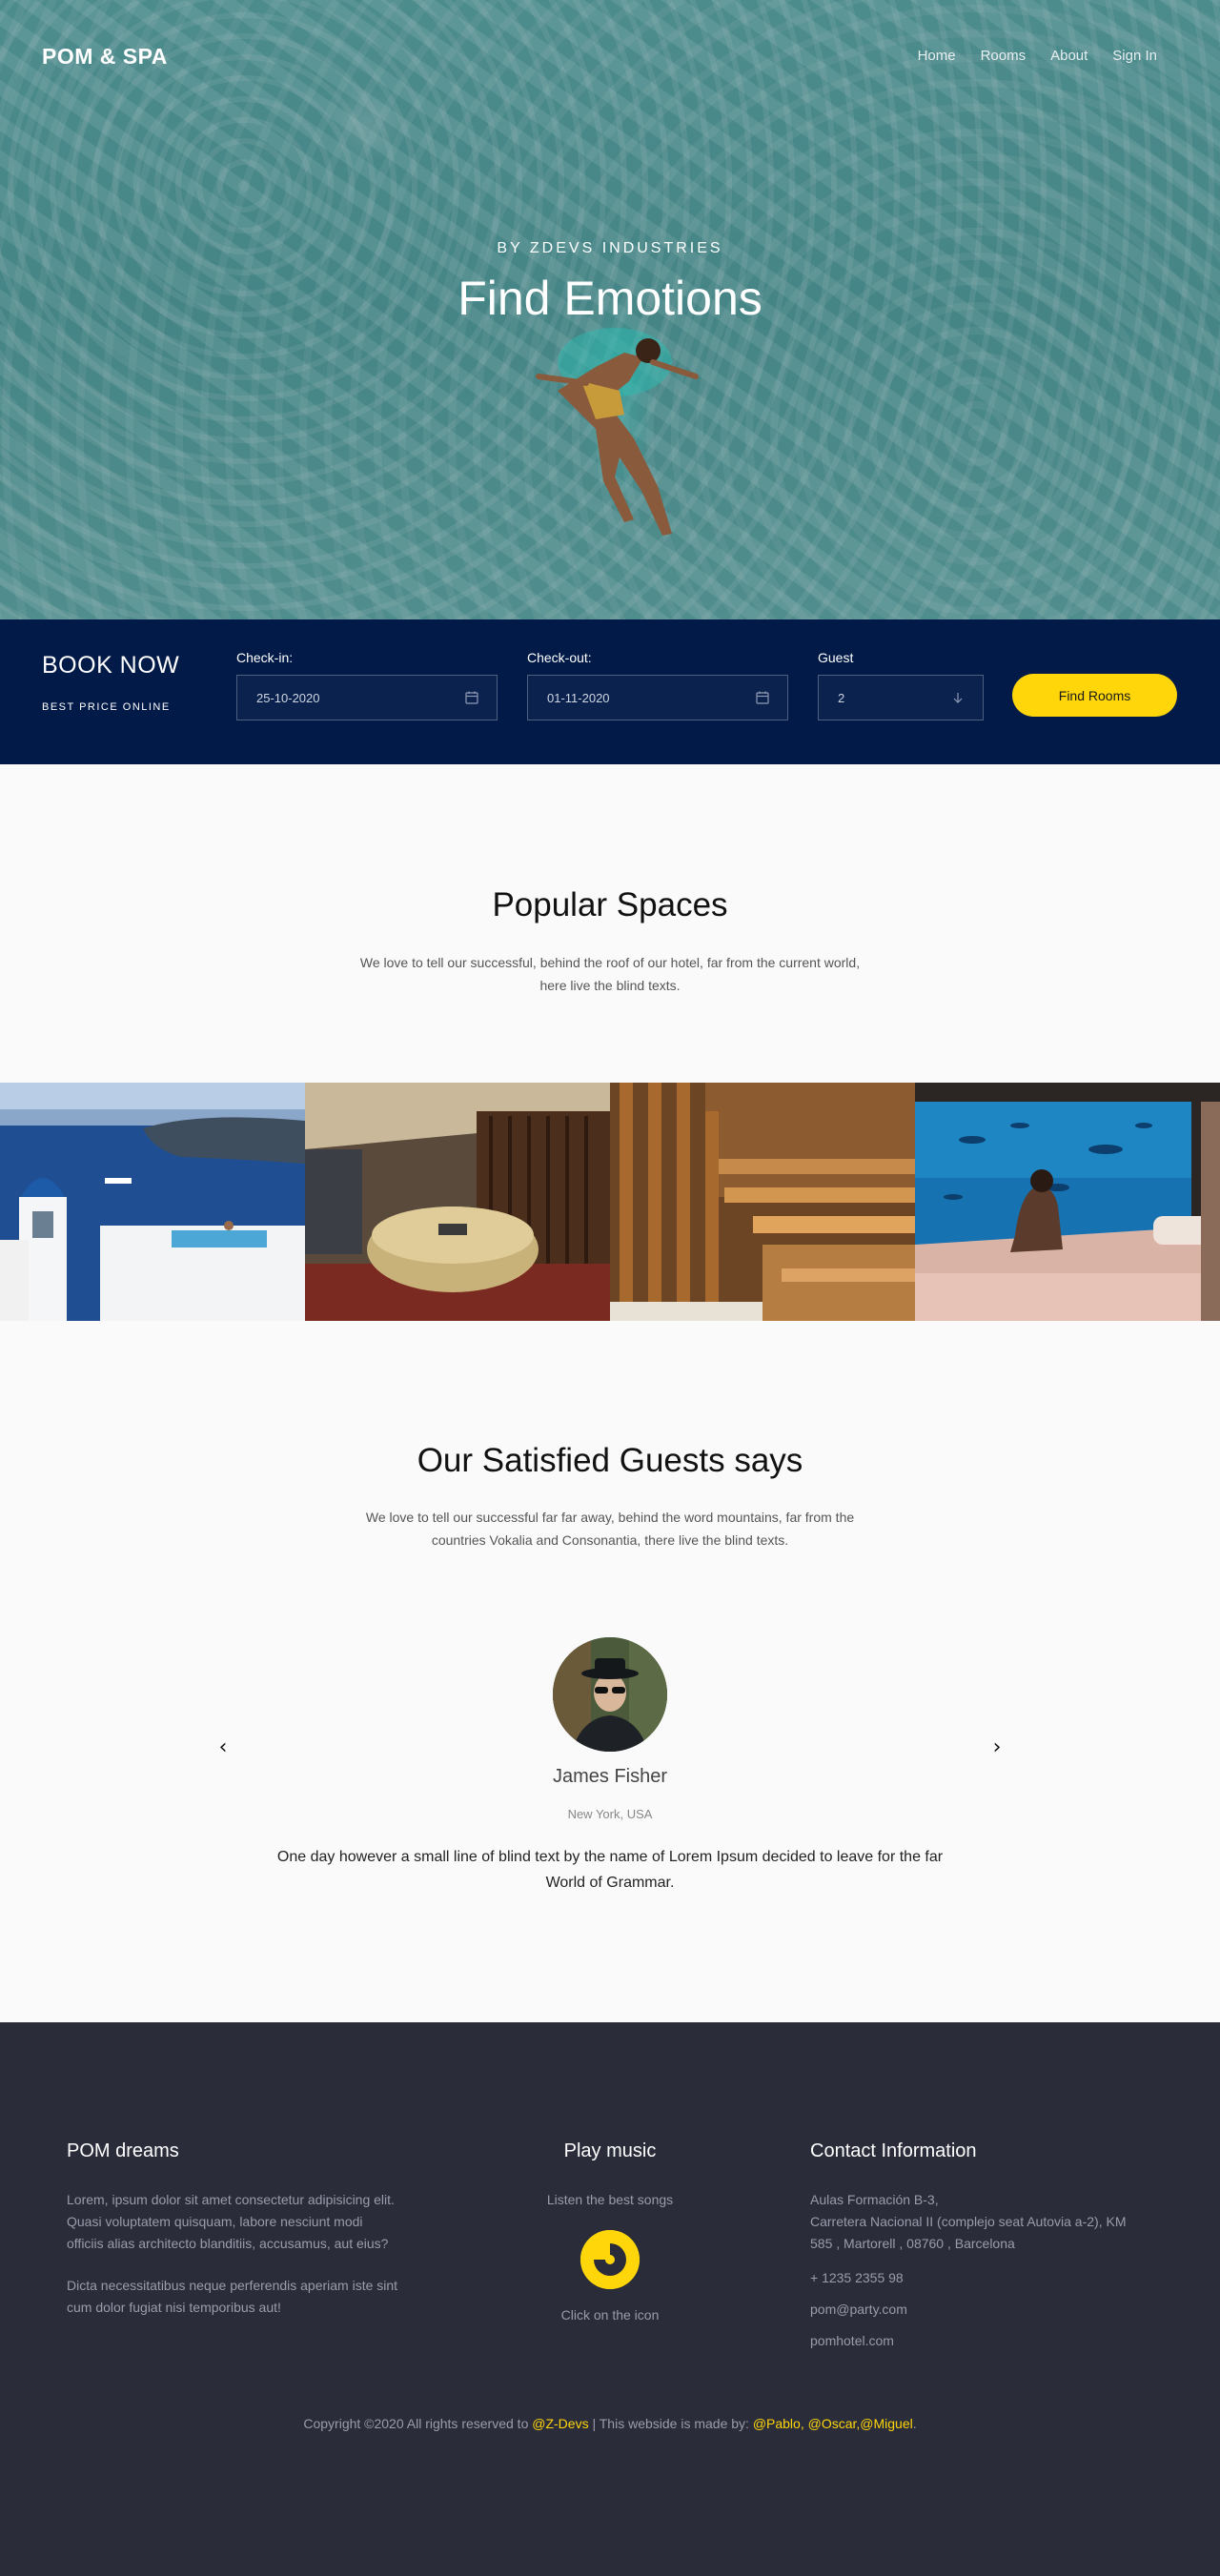 This screenshot has height=2576, width=1220. What do you see at coordinates (288, 698) in the screenshot?
I see `checkin-value: 25-10-2020` at bounding box center [288, 698].